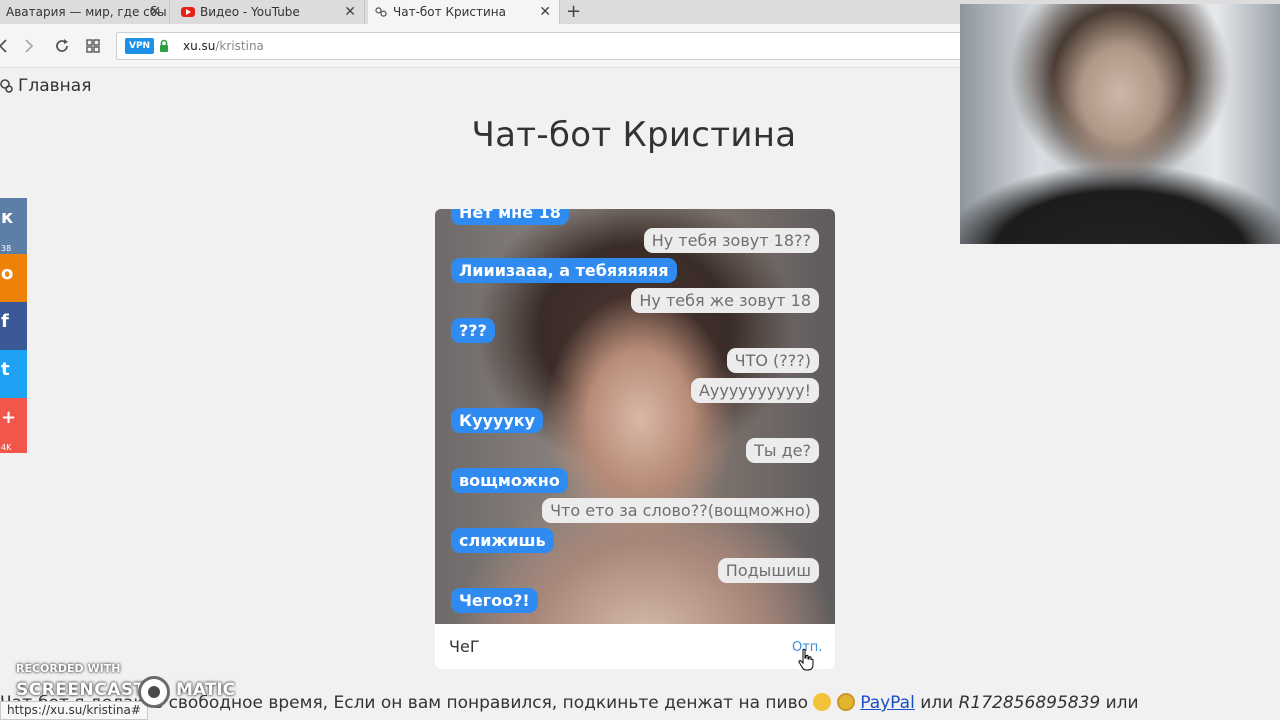 The image size is (1280, 720). Describe the element at coordinates (140, 46) in the screenshot. I see `vpn-badge: VPN` at that location.